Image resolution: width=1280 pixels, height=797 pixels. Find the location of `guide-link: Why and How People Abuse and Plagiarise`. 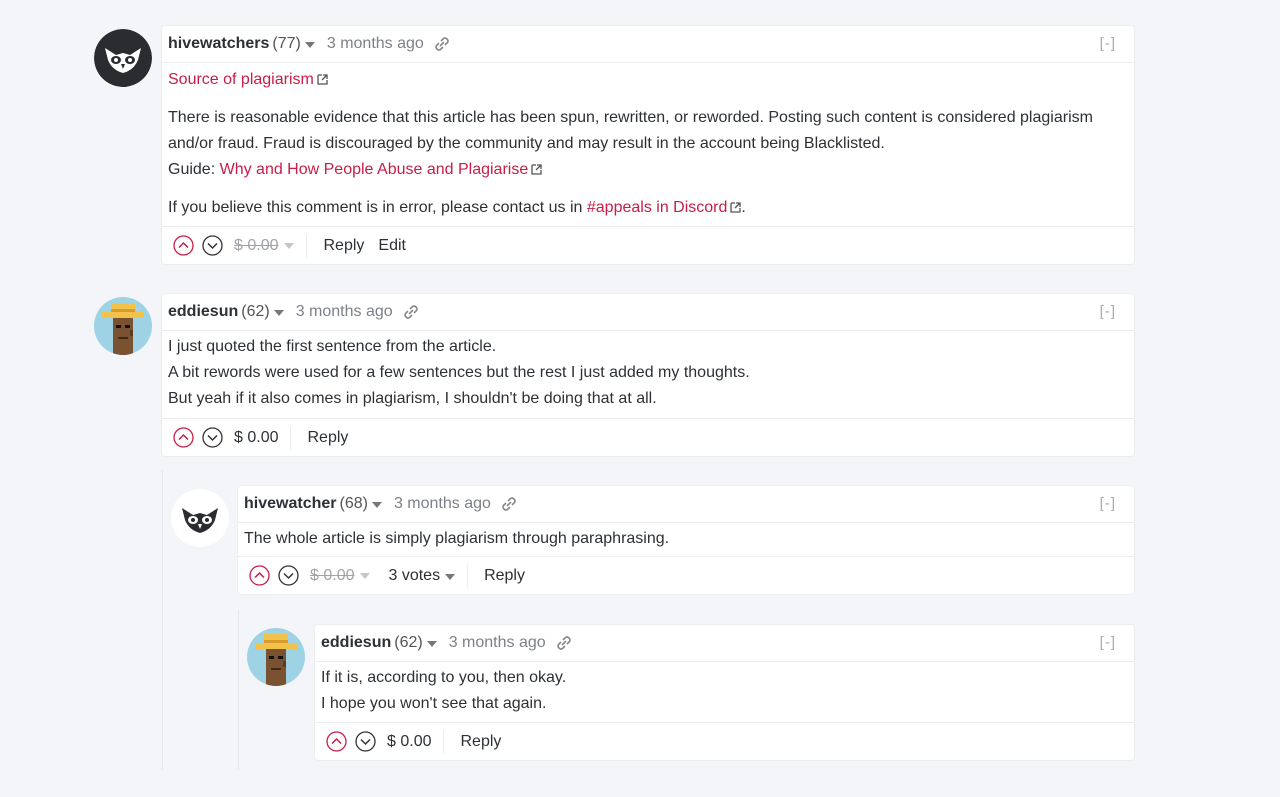

guide-link: Why and How People Abuse and Plagiarise is located at coordinates (374, 169).